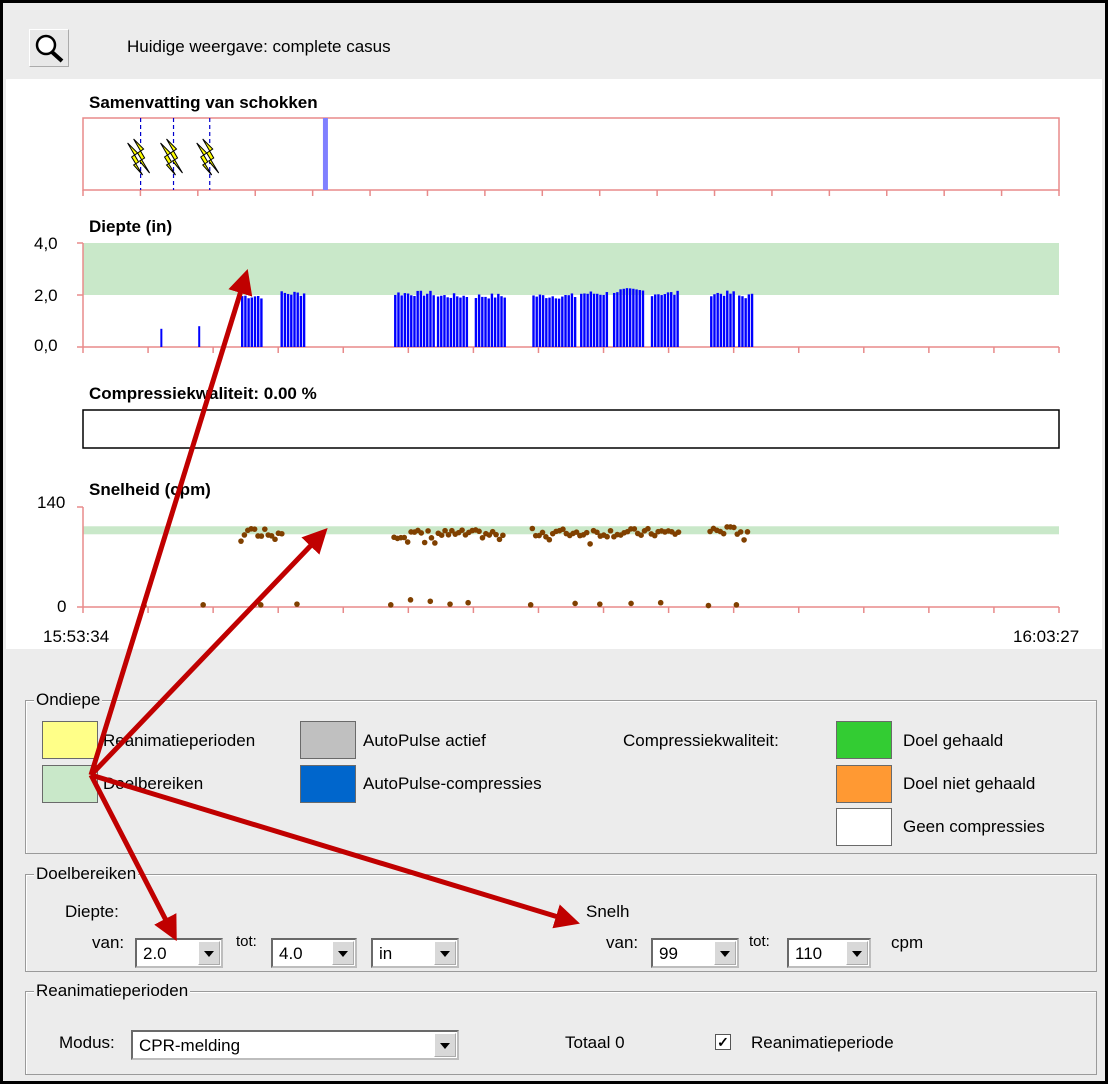 This screenshot has height=1084, width=1108. What do you see at coordinates (969, 783) in the screenshot?
I see `legend-label-goal-not-met: Doel niet gehaald` at bounding box center [969, 783].